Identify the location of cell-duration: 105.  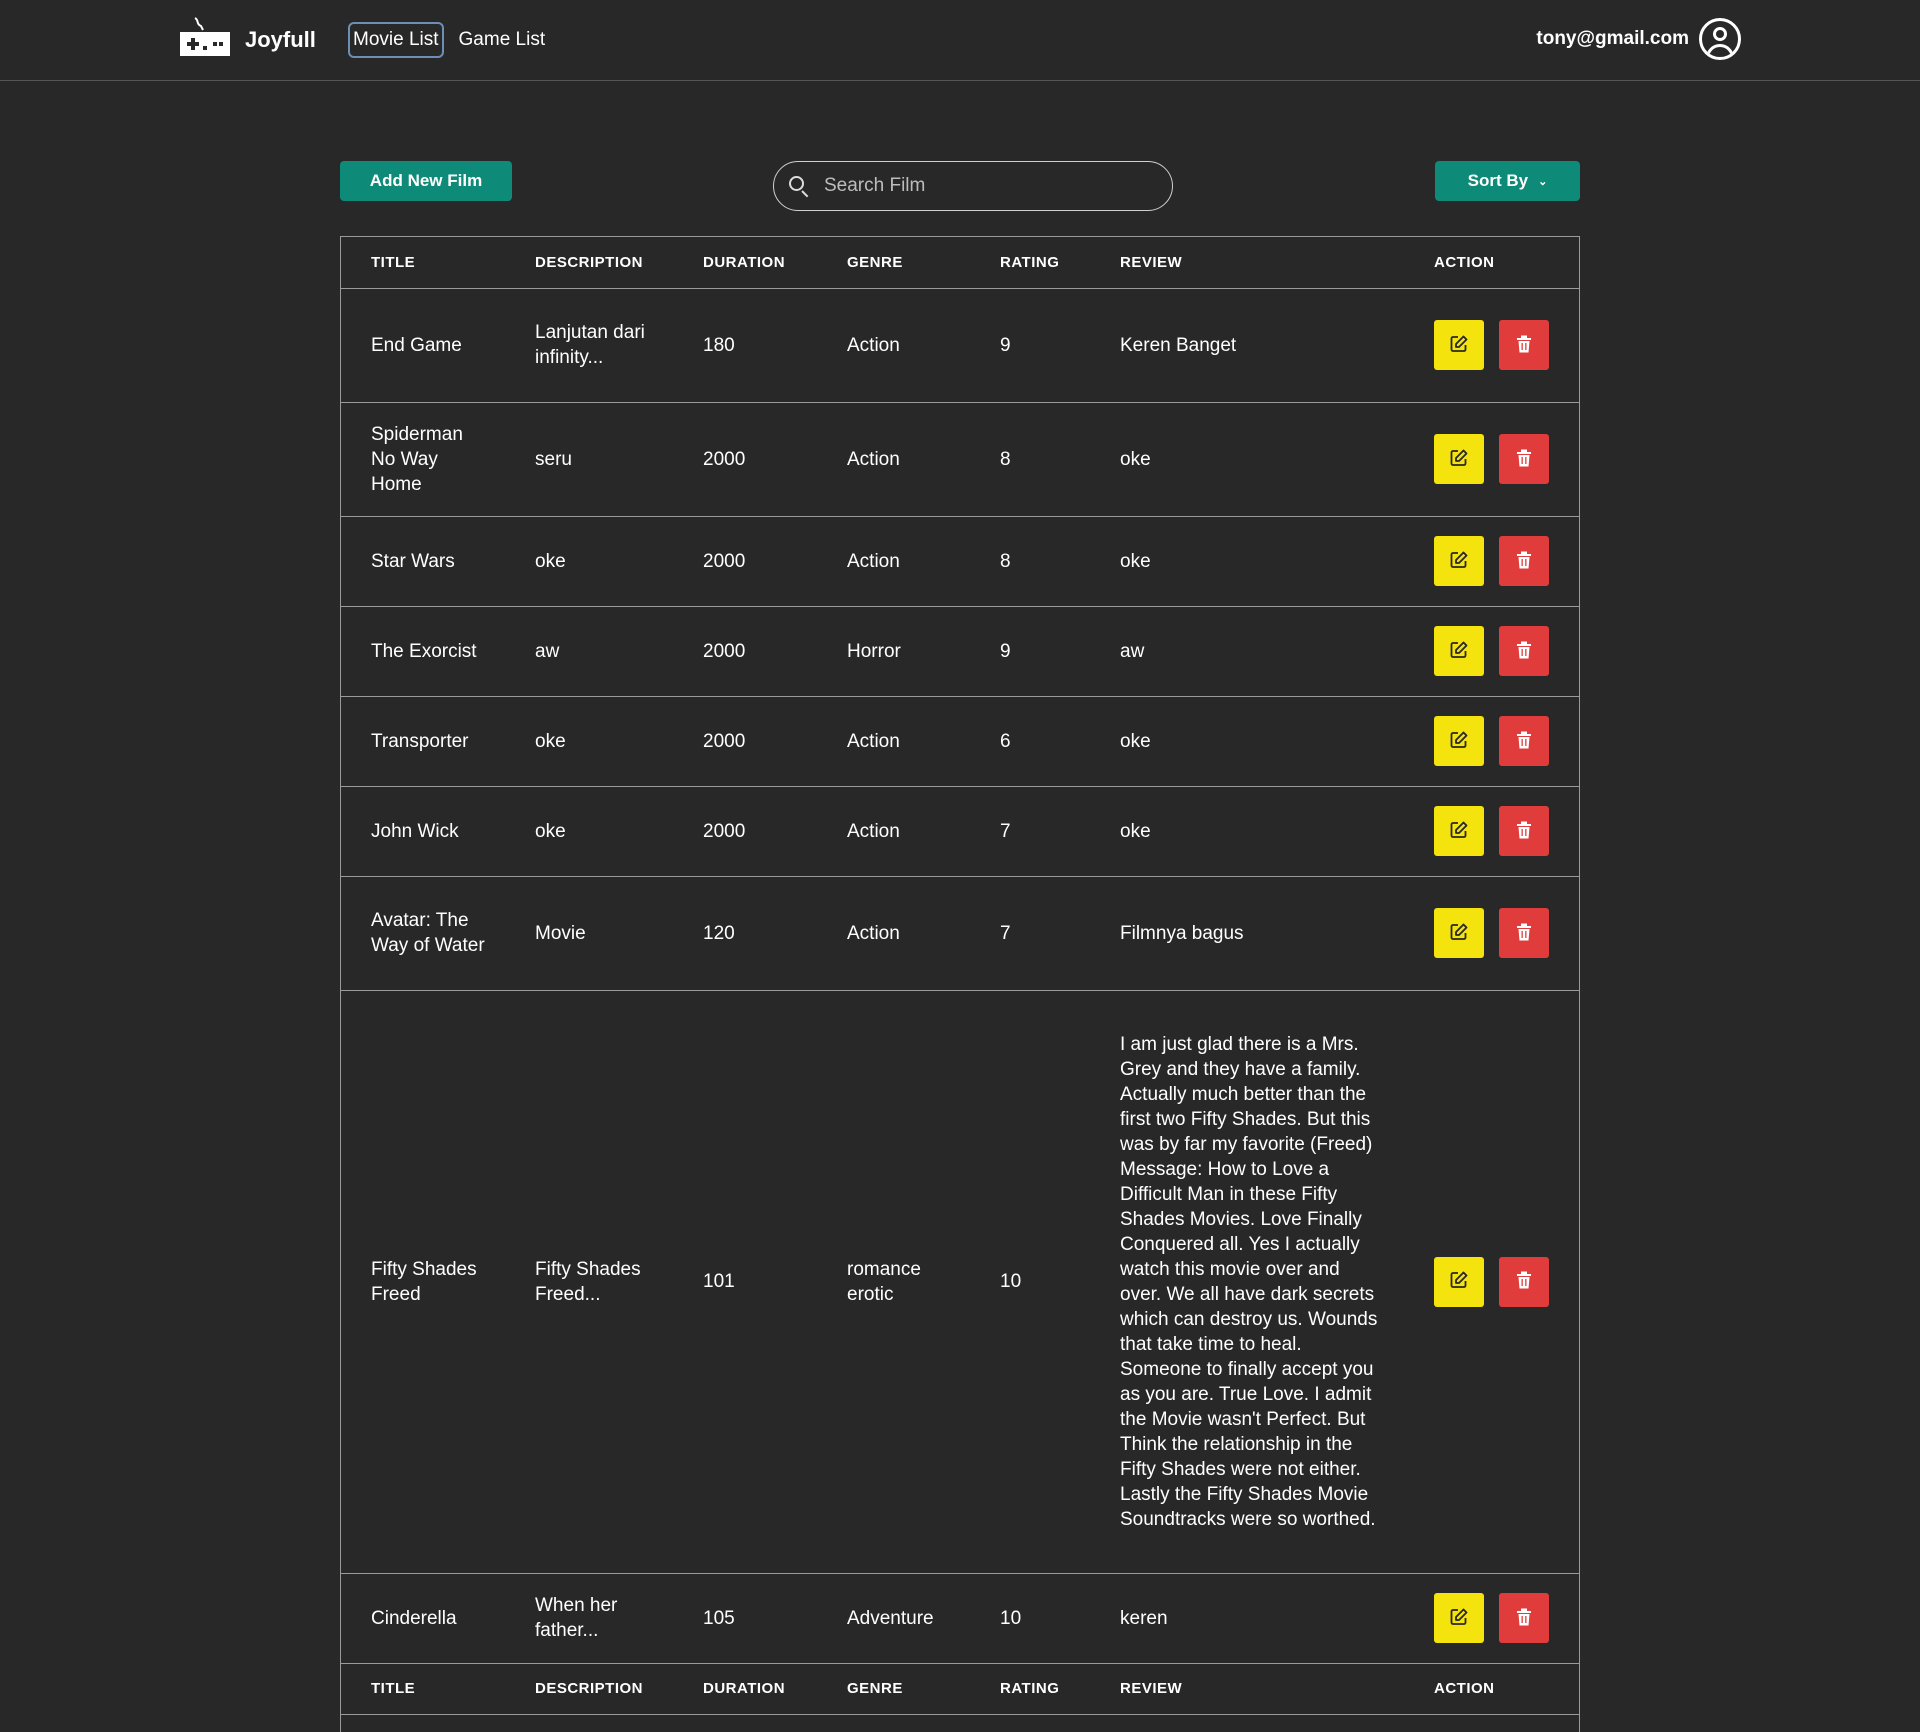
(745, 1618).